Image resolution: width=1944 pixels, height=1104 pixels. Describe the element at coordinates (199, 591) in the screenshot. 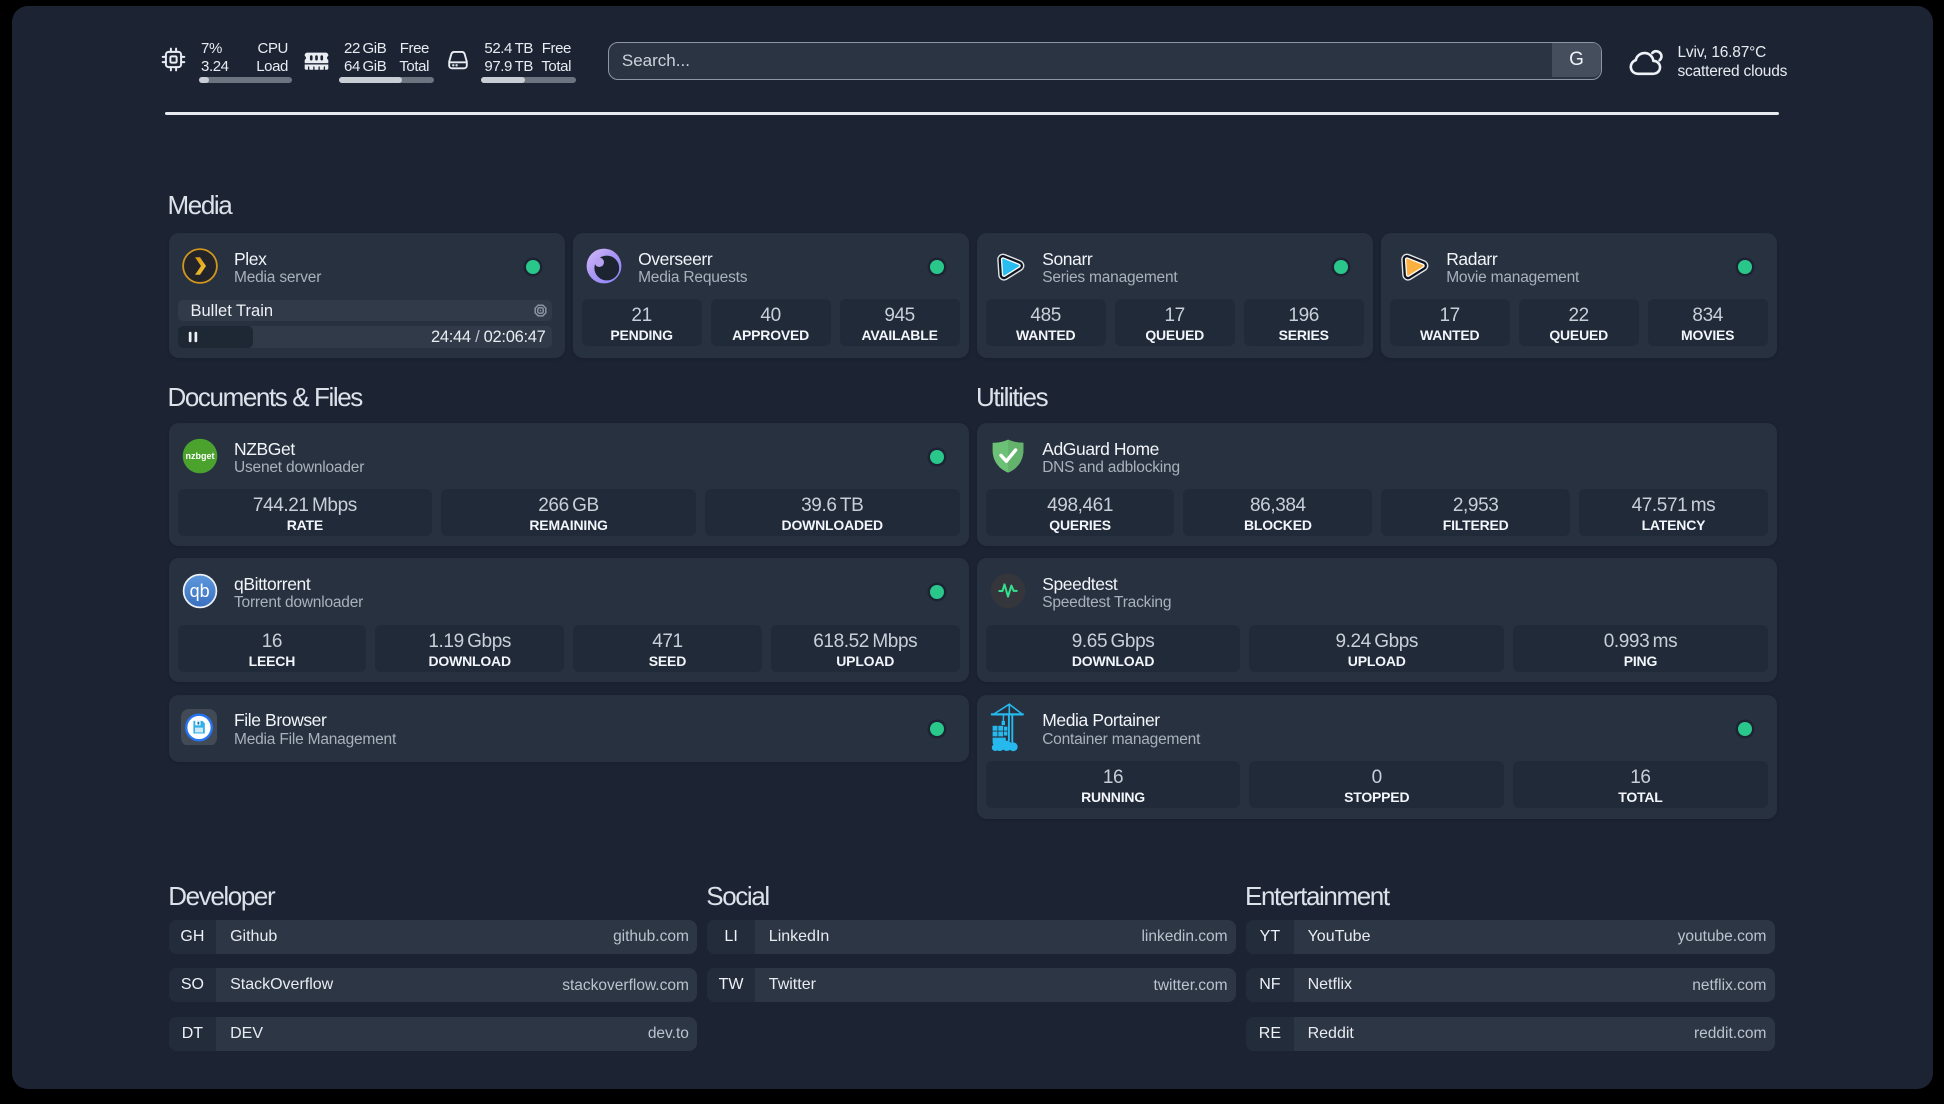

I see `svg-text: qb` at that location.